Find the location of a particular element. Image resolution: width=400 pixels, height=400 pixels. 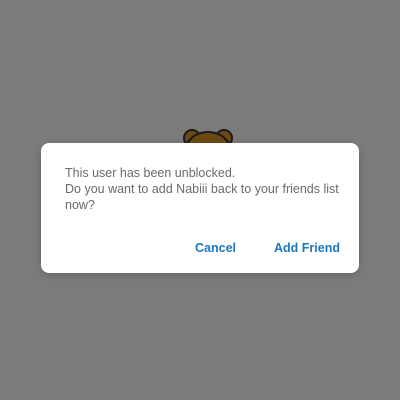

dialog-actions: Cancel Add Friend is located at coordinates (200, 249).